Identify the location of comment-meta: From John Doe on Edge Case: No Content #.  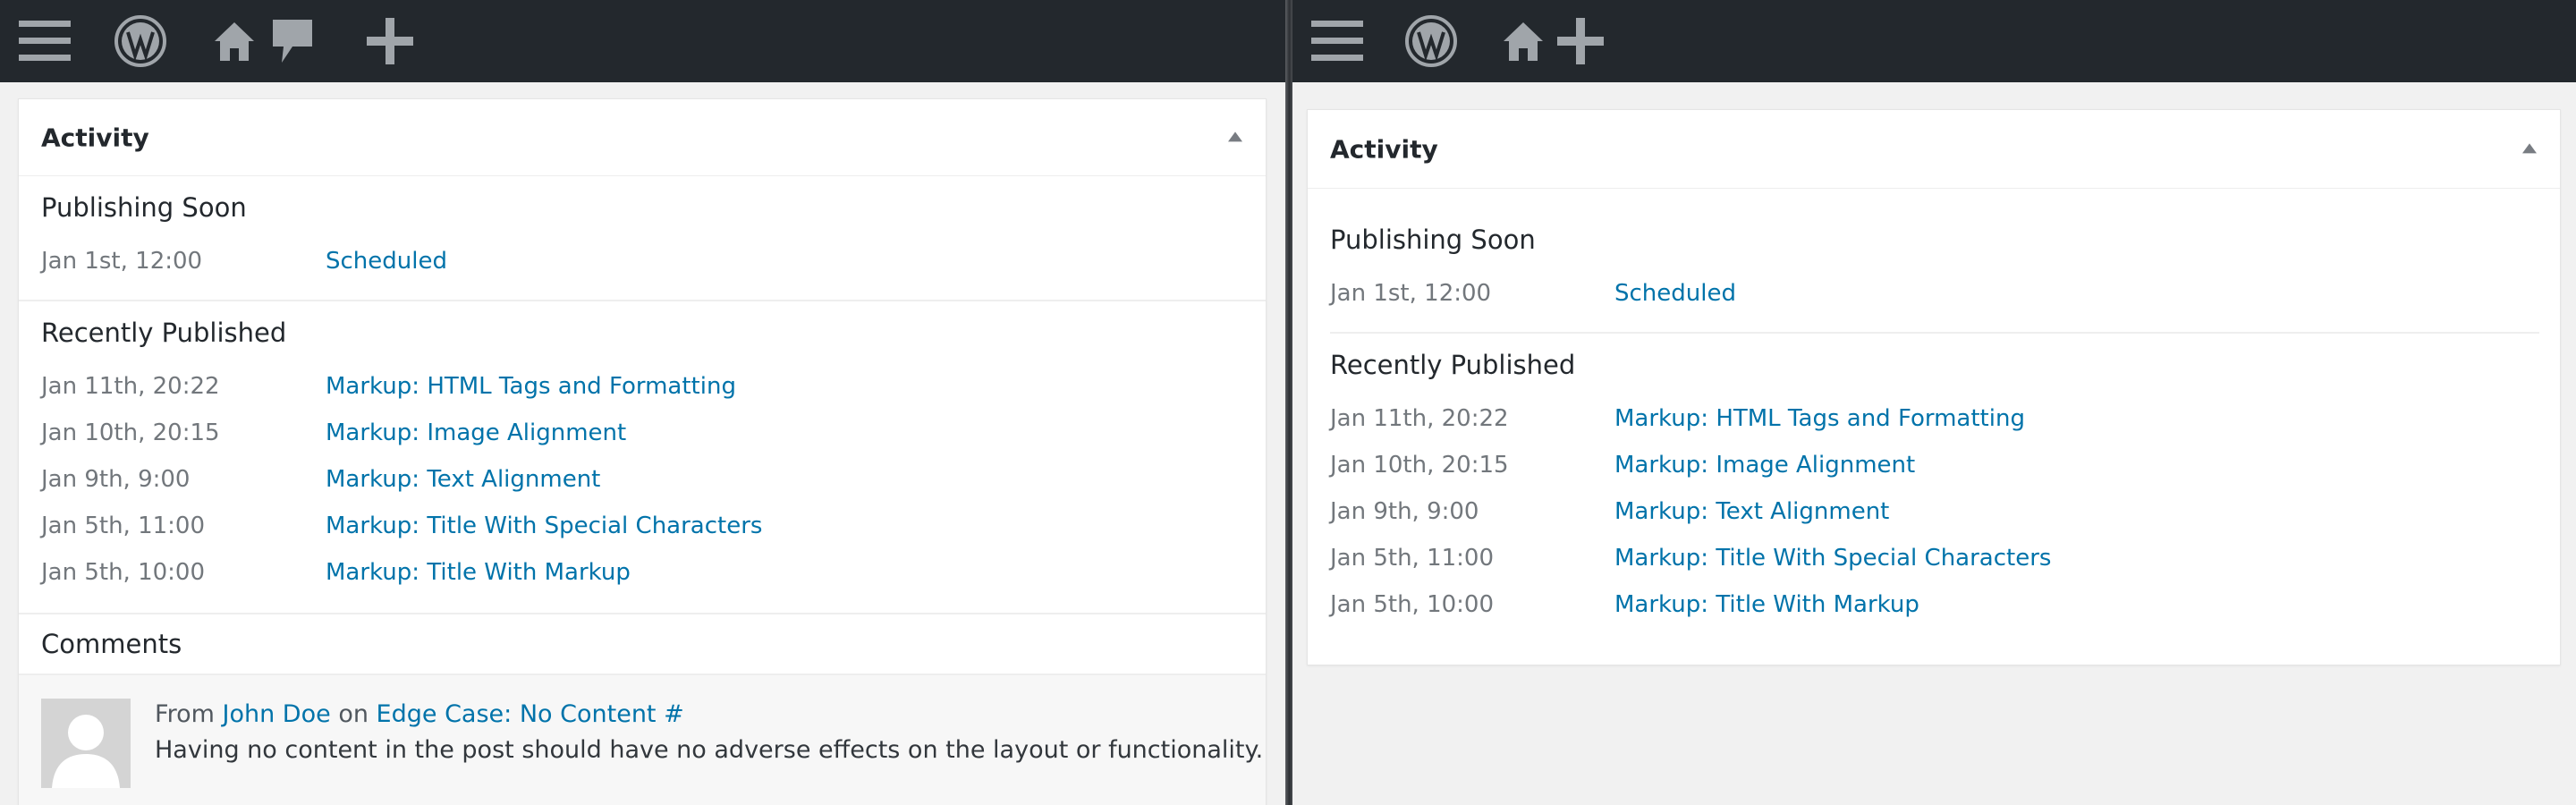
(419, 714).